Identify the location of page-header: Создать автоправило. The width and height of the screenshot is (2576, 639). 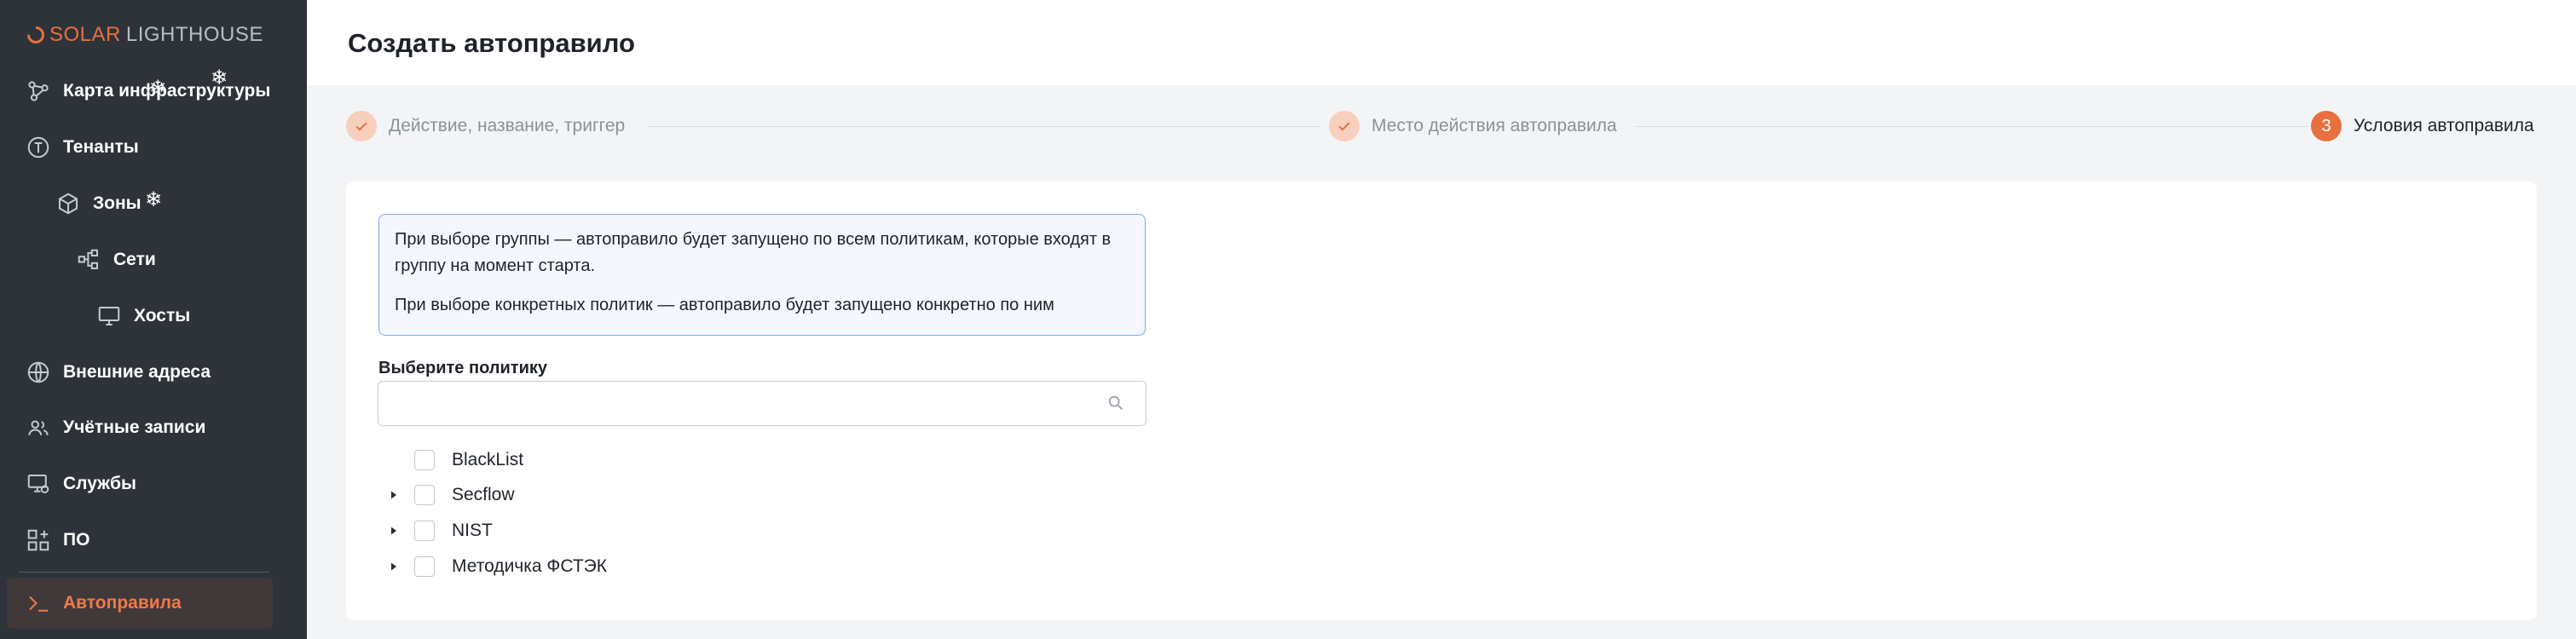
(1441, 42).